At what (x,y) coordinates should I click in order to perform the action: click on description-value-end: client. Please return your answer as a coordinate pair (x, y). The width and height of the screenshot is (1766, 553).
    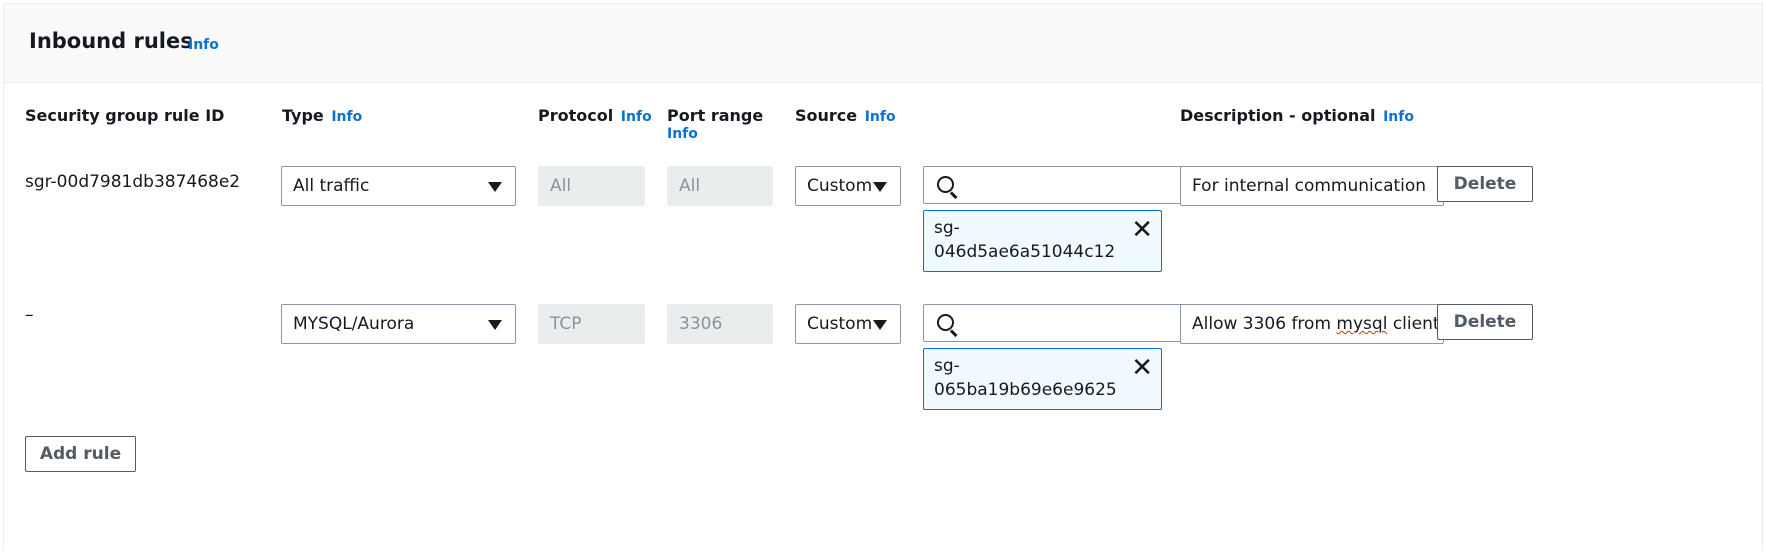
    Looking at the image, I should click on (1413, 324).